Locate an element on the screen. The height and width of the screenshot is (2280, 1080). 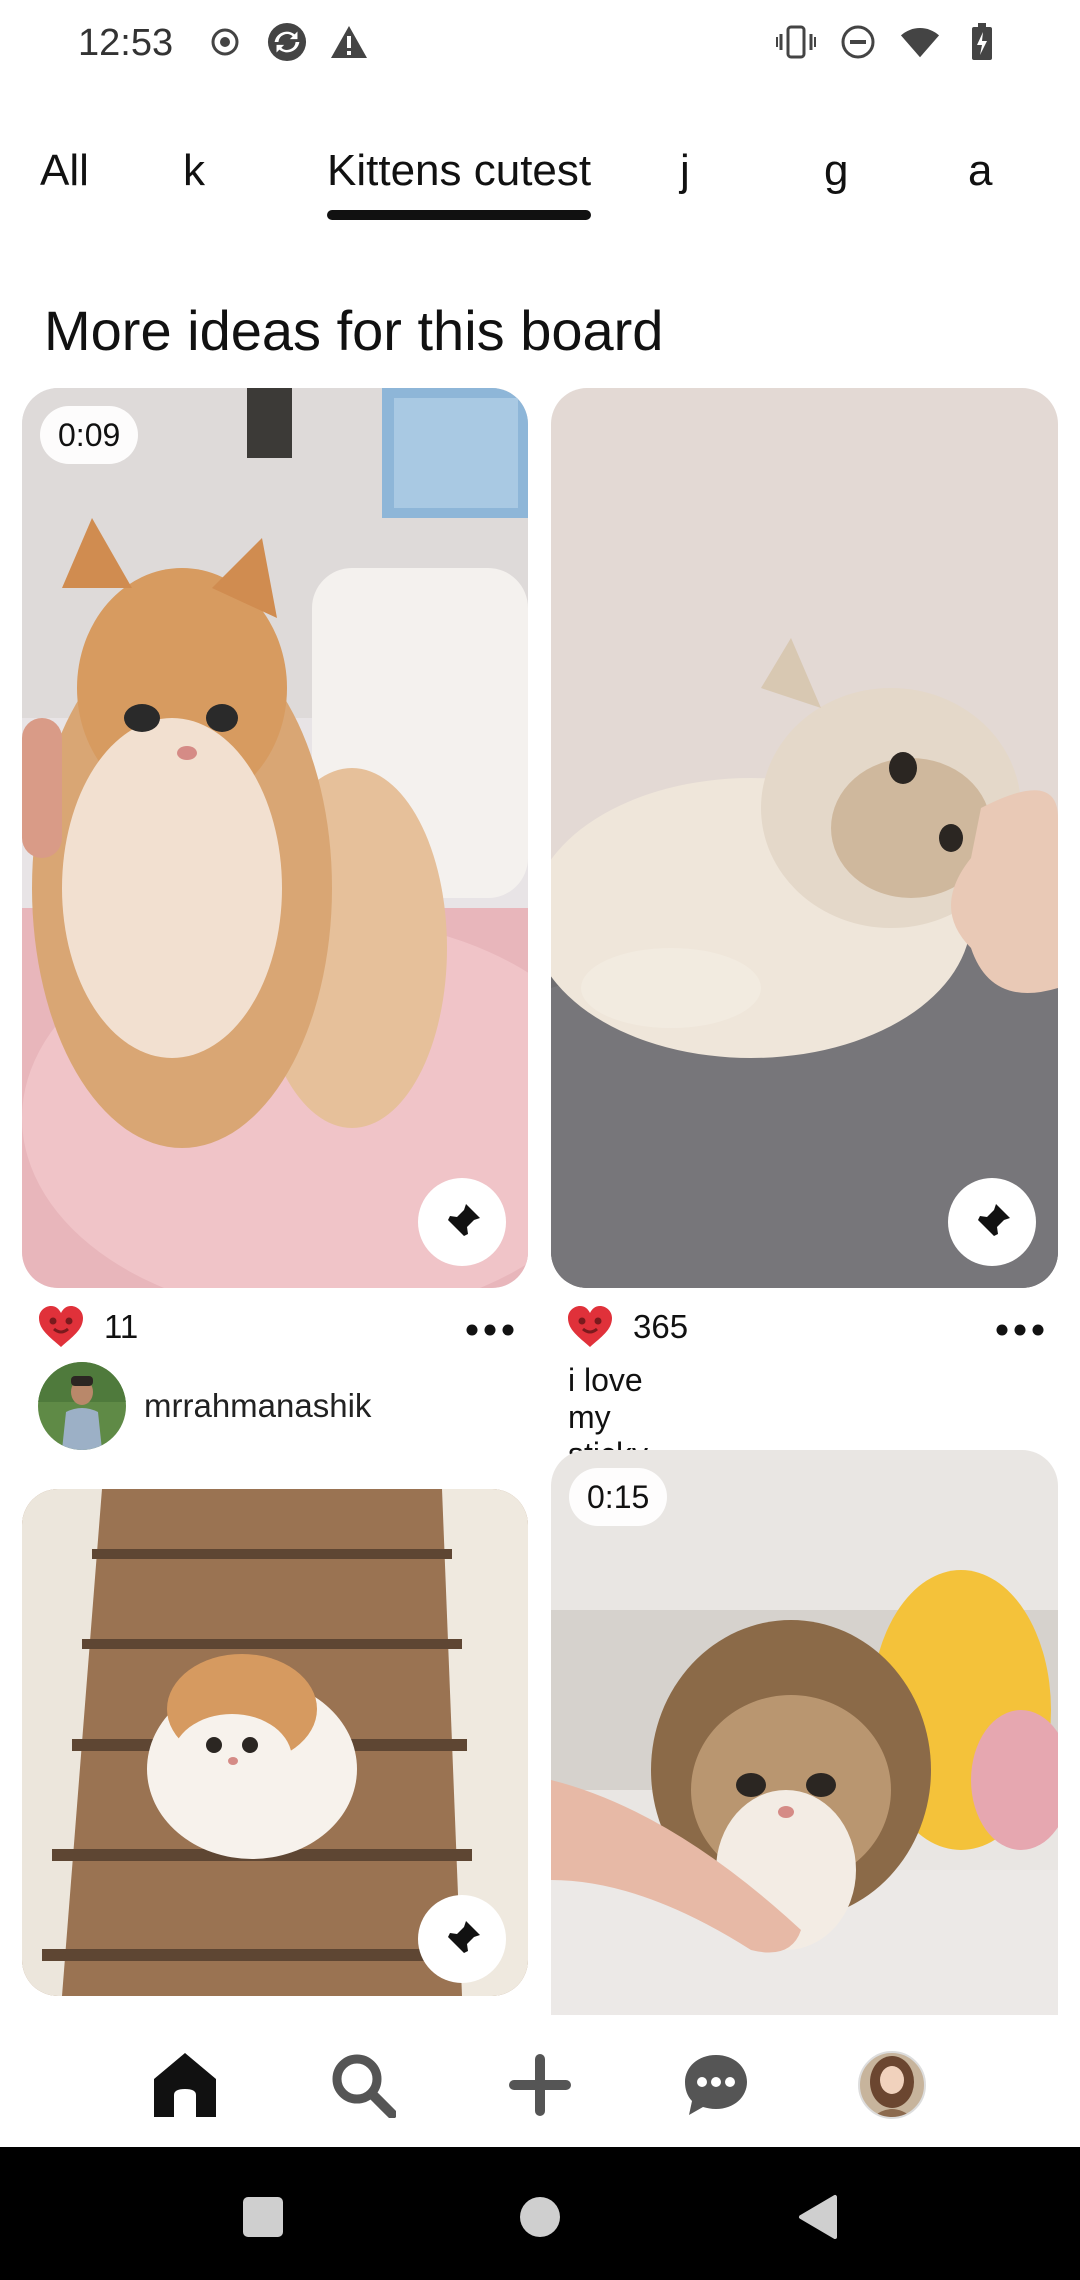
back-button is located at coordinates (817, 2217).